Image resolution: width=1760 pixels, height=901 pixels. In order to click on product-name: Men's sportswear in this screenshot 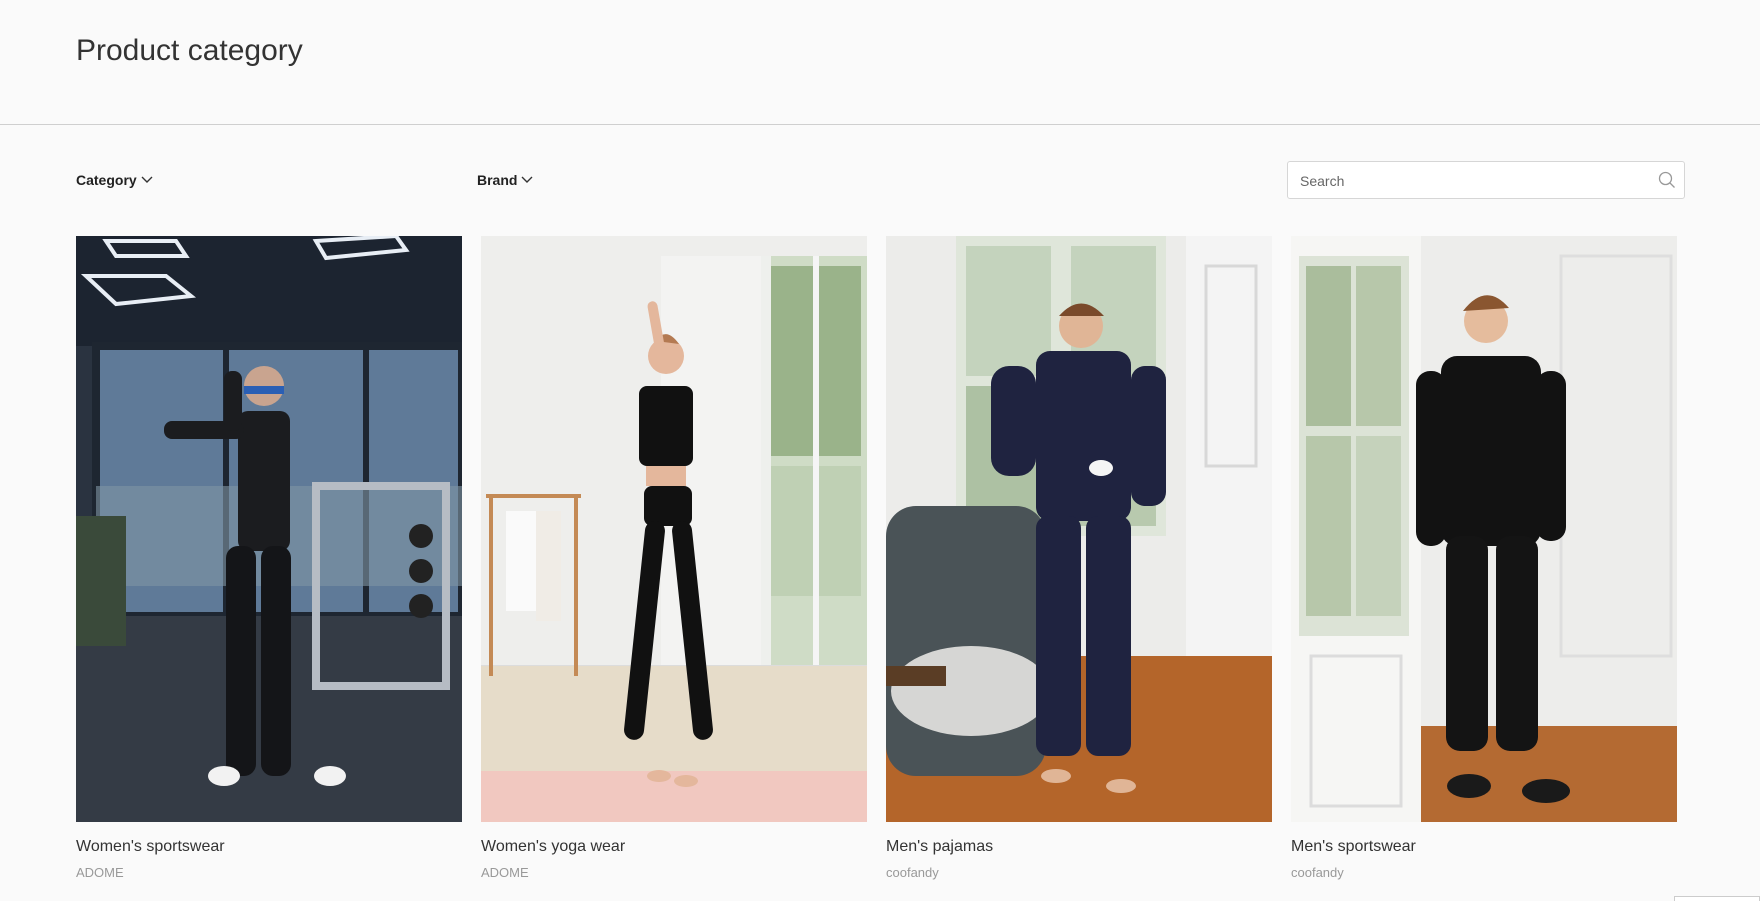, I will do `click(1484, 847)`.